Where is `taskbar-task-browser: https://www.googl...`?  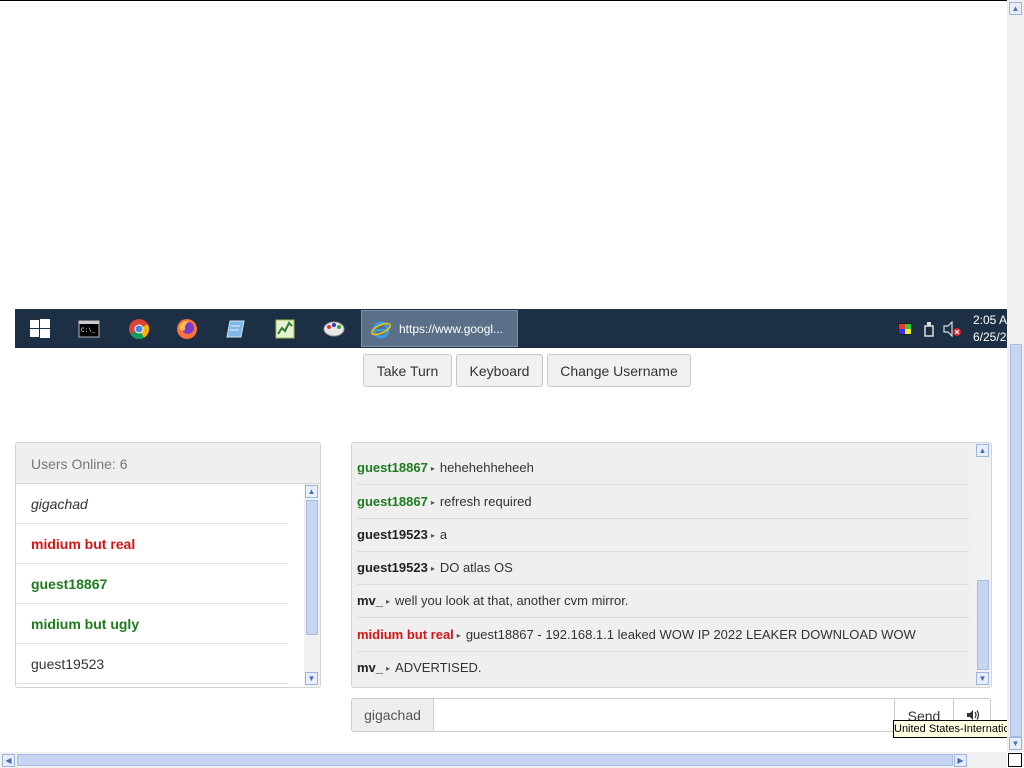
taskbar-task-browser: https://www.googl... is located at coordinates (439, 328).